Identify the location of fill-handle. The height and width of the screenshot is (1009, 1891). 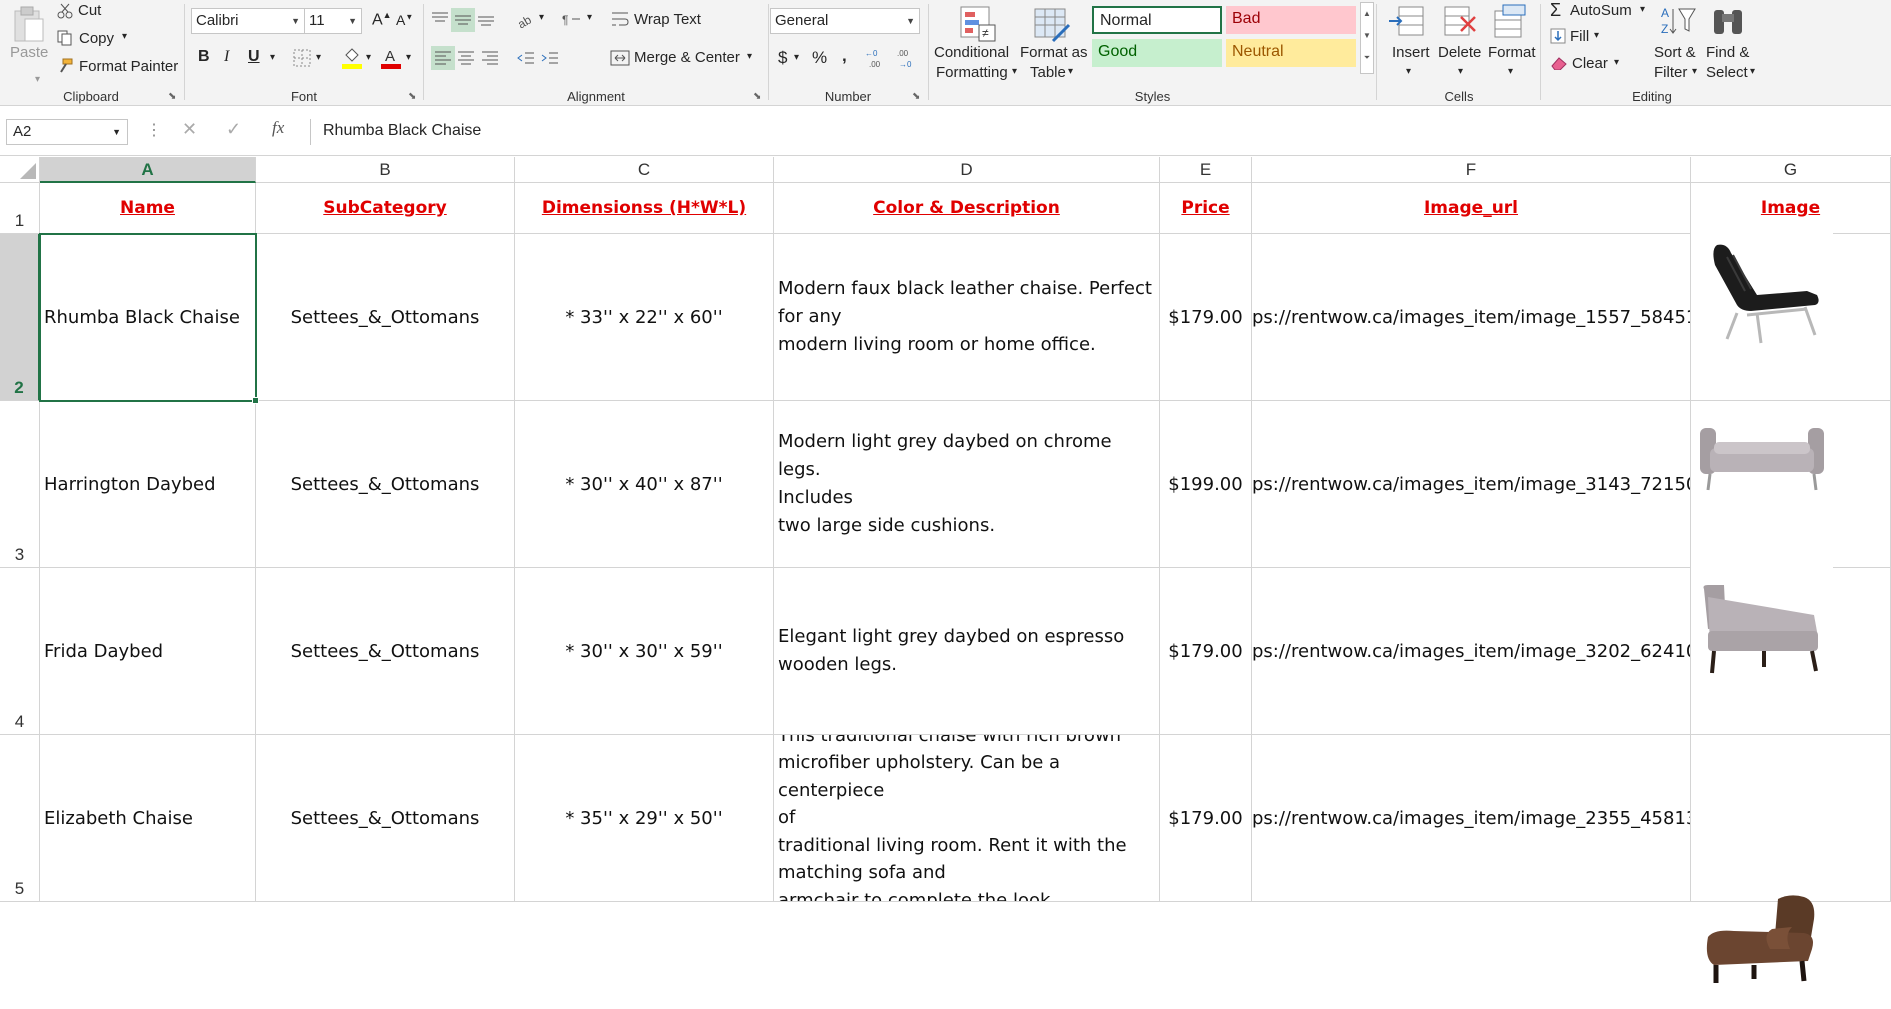
(255, 400).